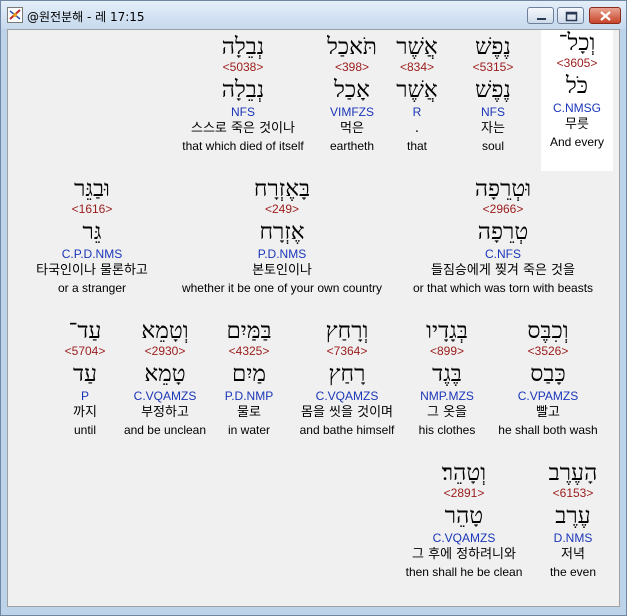 Image resolution: width=627 pixels, height=616 pixels. Describe the element at coordinates (92, 254) in the screenshot. I see `morphology-code: C.P.D.NMS` at that location.